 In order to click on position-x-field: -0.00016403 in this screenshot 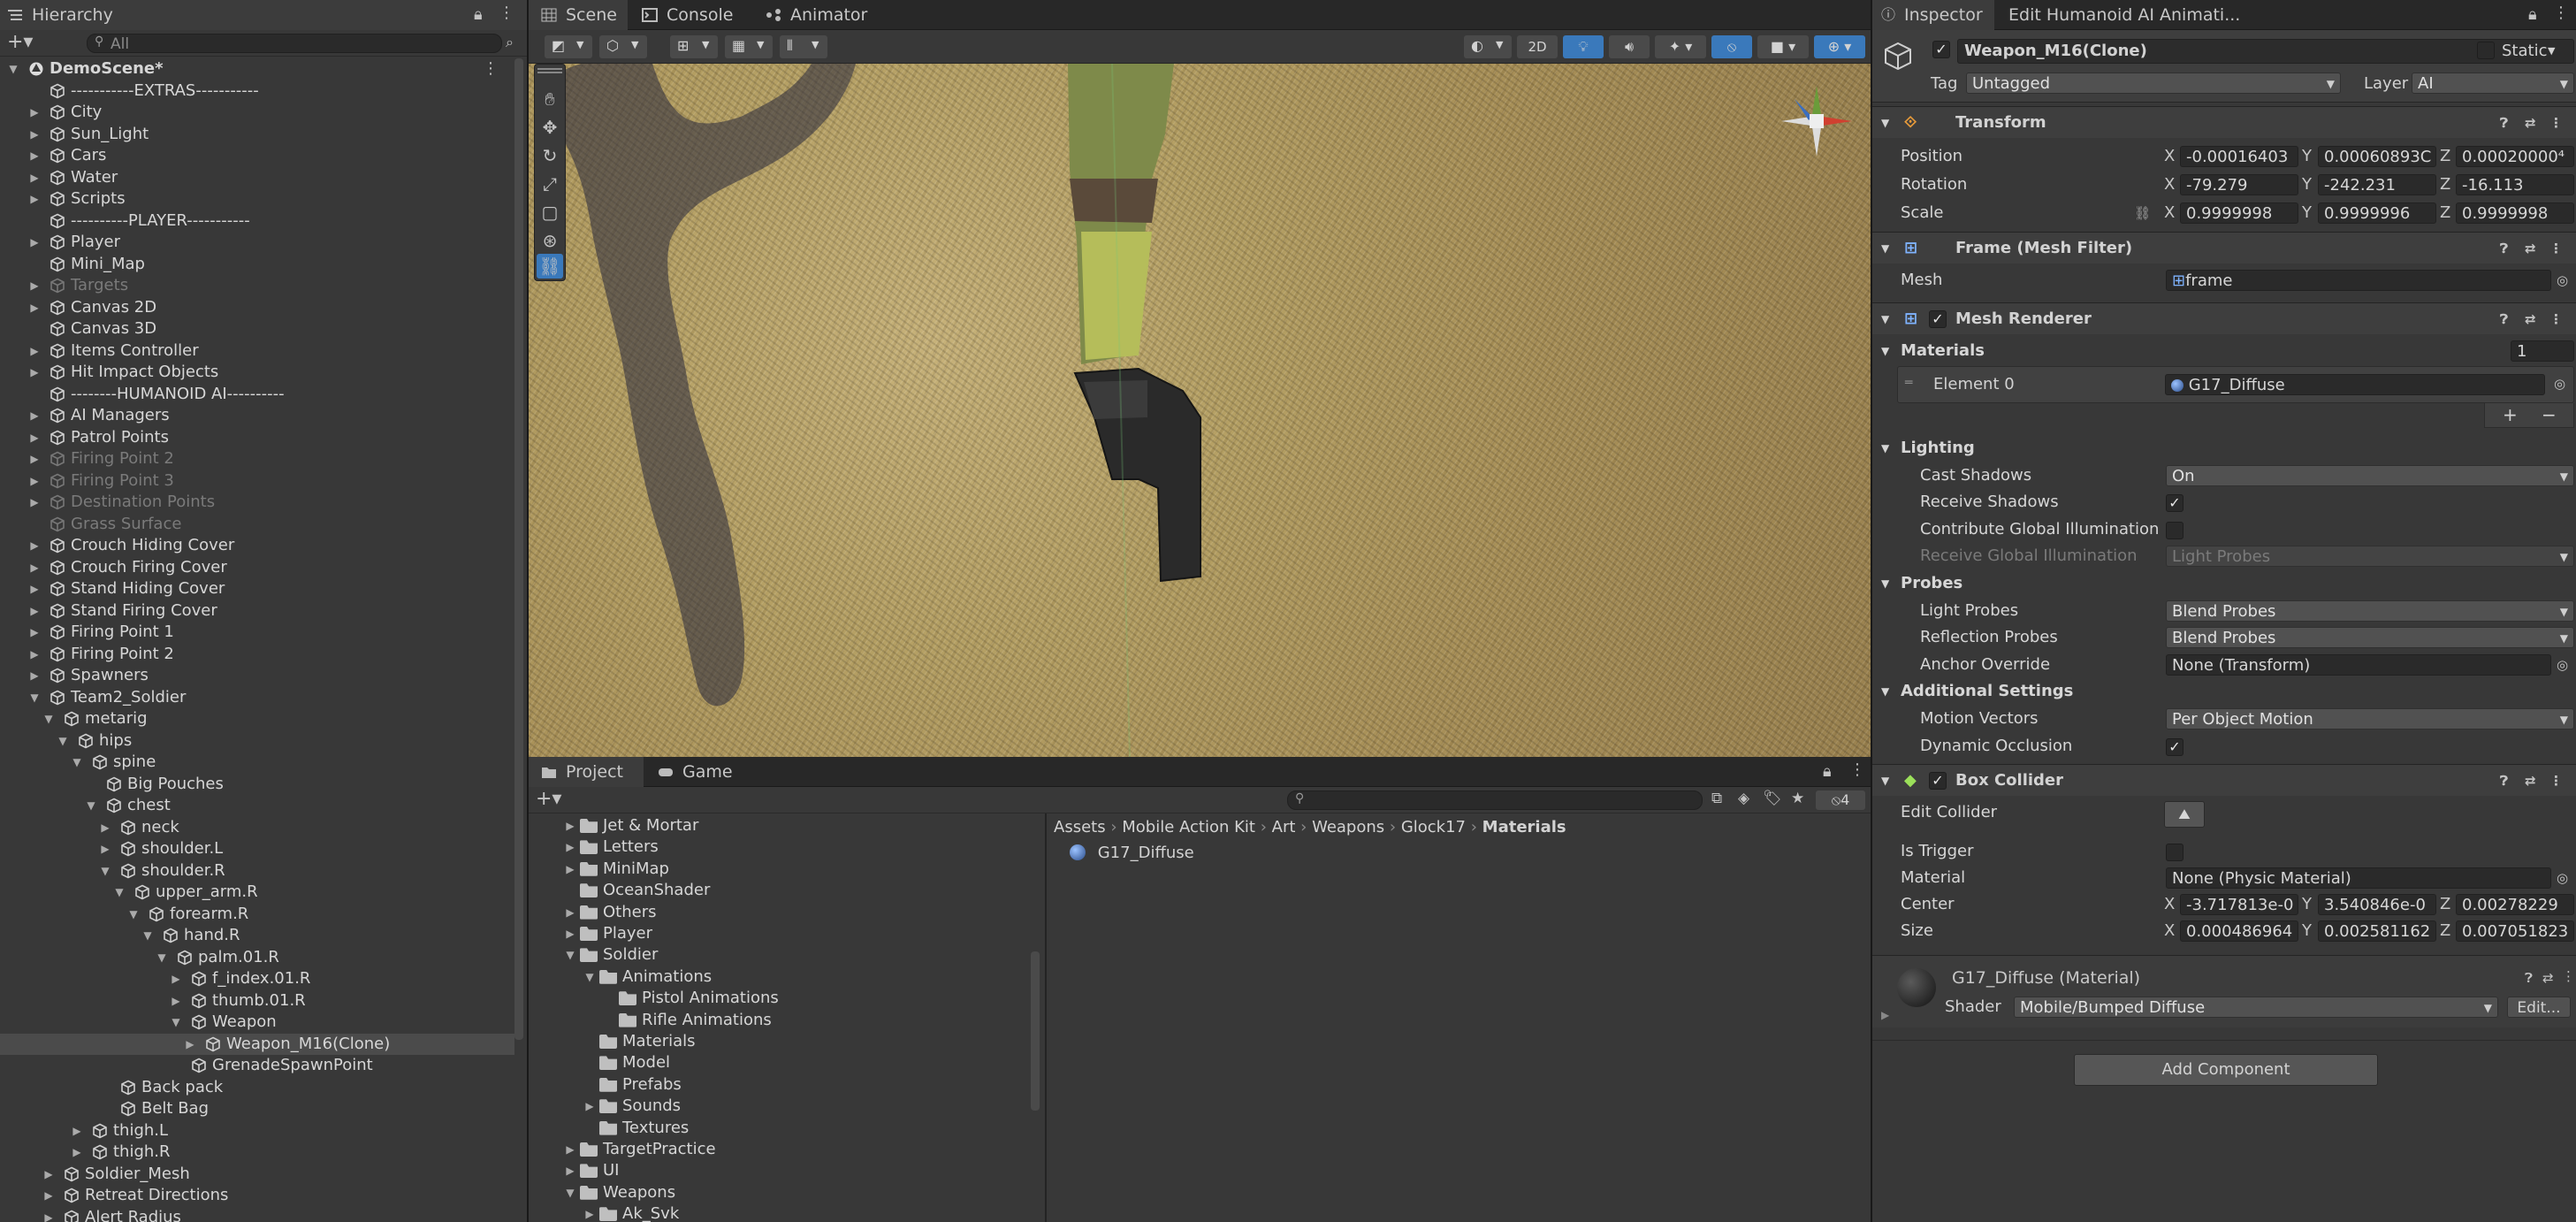, I will do `click(2239, 156)`.